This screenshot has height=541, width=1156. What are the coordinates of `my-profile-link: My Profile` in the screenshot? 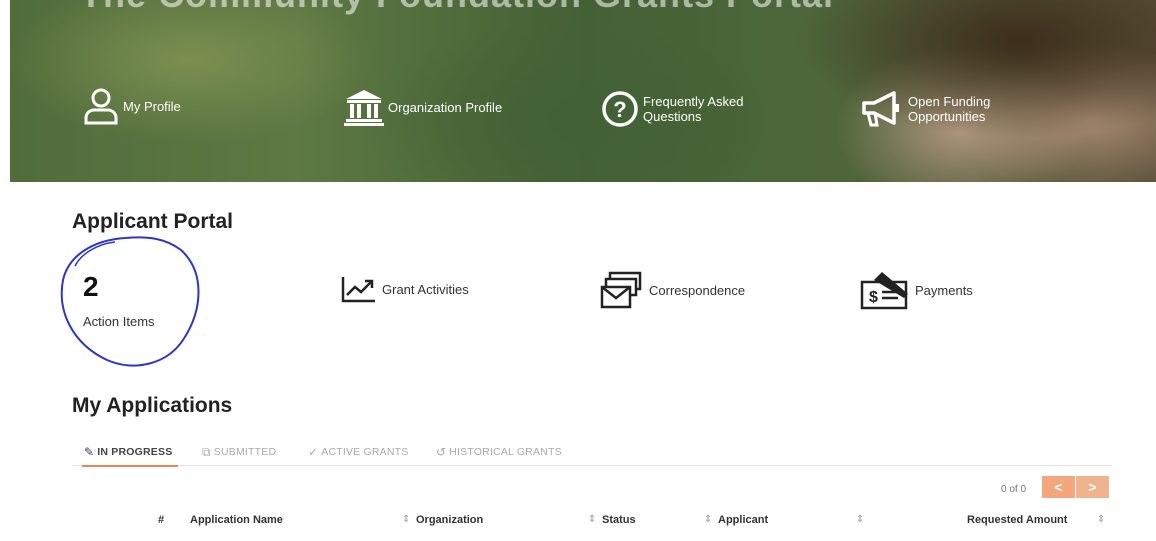 It's located at (132, 106).